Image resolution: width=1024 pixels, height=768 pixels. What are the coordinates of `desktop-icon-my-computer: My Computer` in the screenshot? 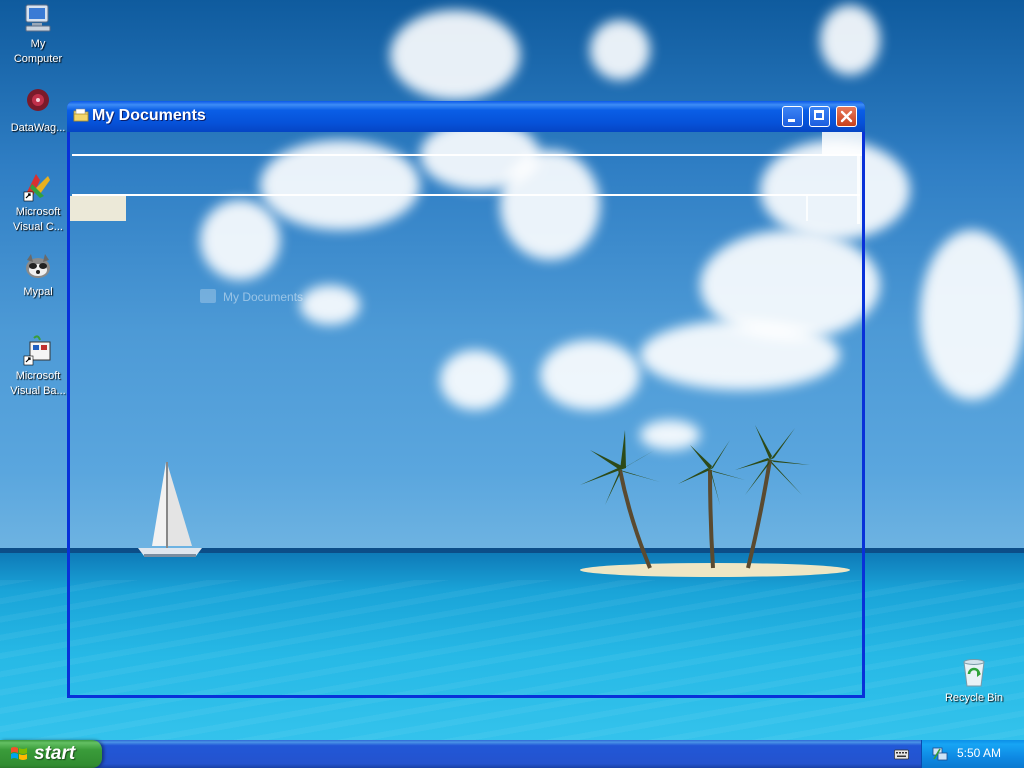 It's located at (38, 34).